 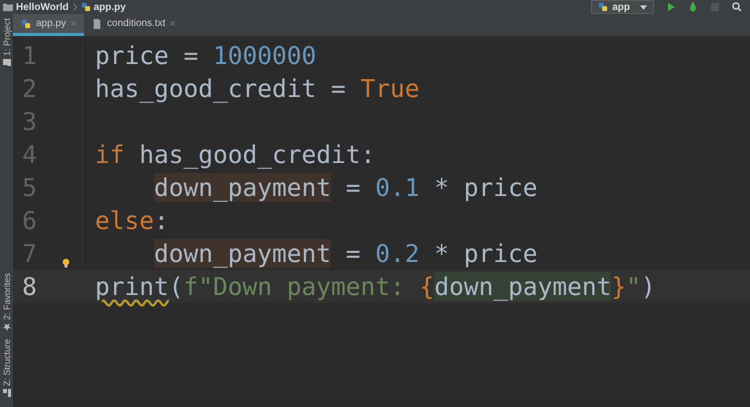 What do you see at coordinates (221, 88) in the screenshot?
I see `code-text: has_good_credit =` at bounding box center [221, 88].